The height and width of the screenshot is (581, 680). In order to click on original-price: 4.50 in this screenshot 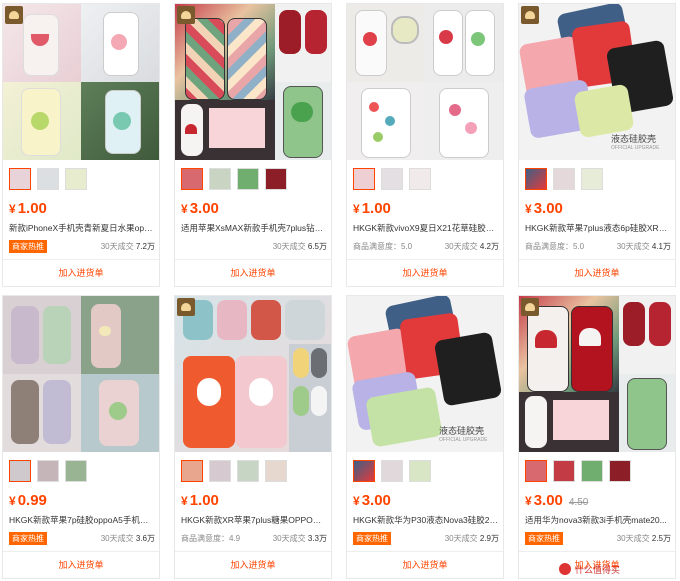, I will do `click(578, 502)`.